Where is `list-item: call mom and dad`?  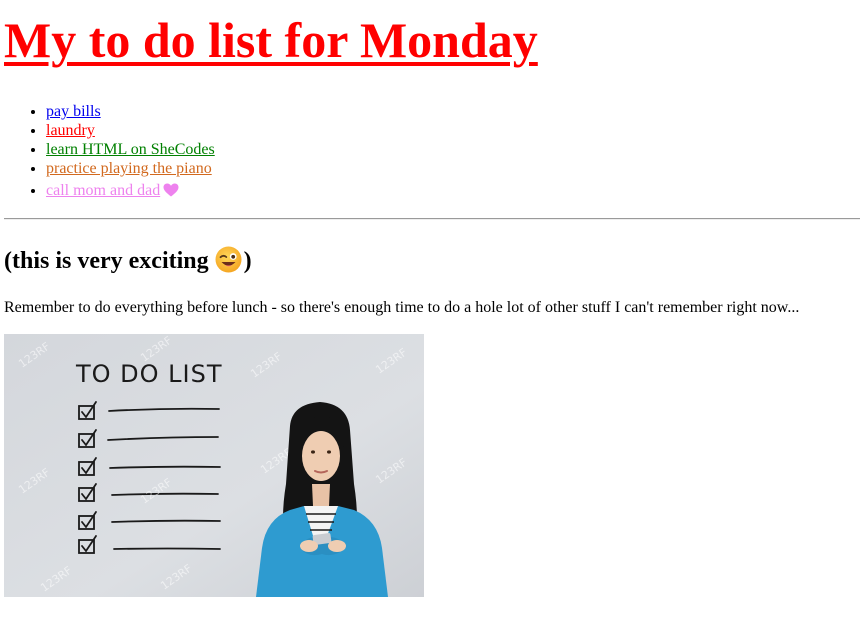 list-item: call mom and dad is located at coordinates (130, 190).